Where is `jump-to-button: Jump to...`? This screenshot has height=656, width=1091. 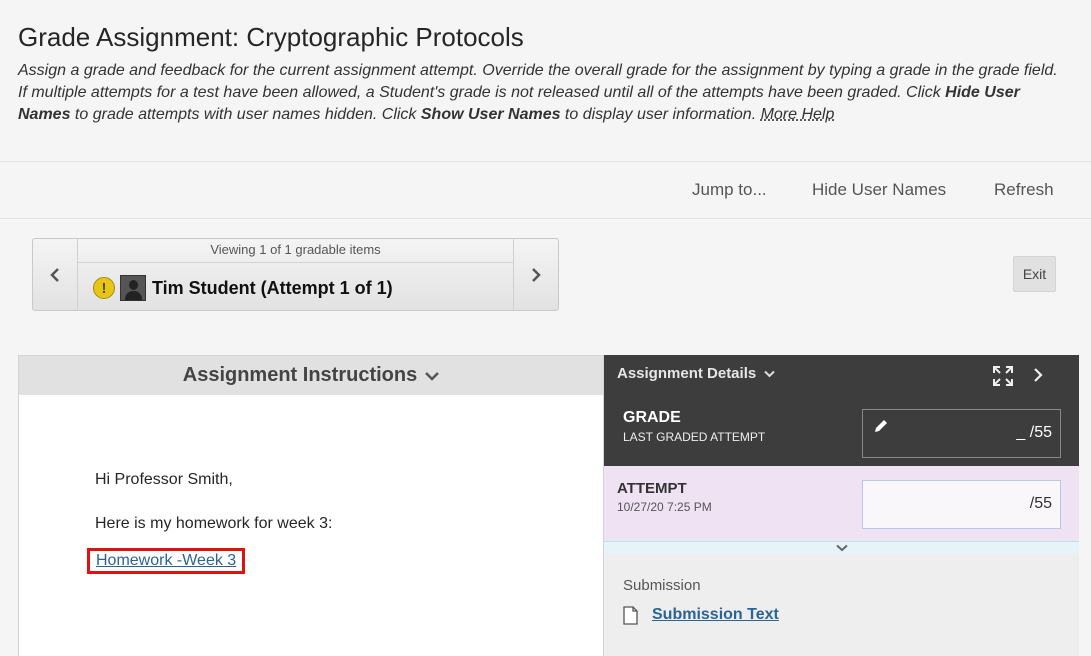 jump-to-button: Jump to... is located at coordinates (729, 190).